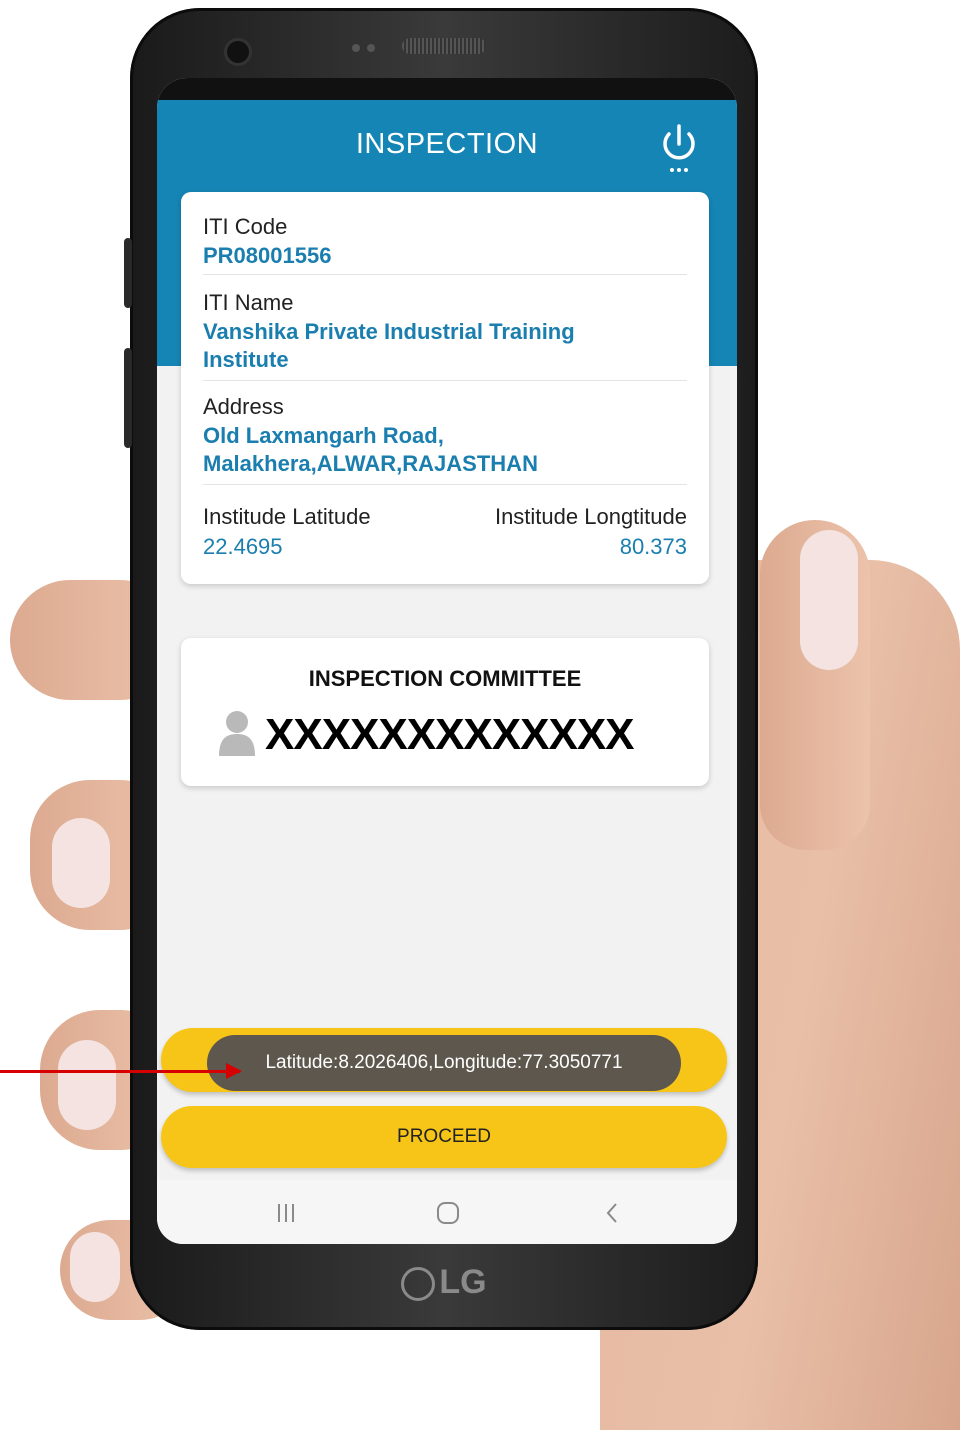  What do you see at coordinates (444, 46) in the screenshot?
I see `earpiece-speaker` at bounding box center [444, 46].